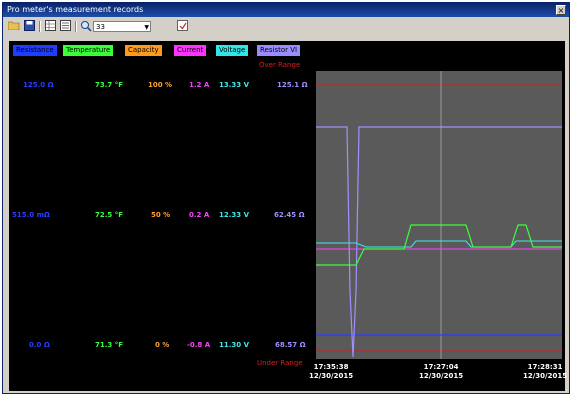 The width and height of the screenshot is (580, 400). What do you see at coordinates (199, 85) in the screenshot?
I see `scale-current-top: 1.2 A` at bounding box center [199, 85].